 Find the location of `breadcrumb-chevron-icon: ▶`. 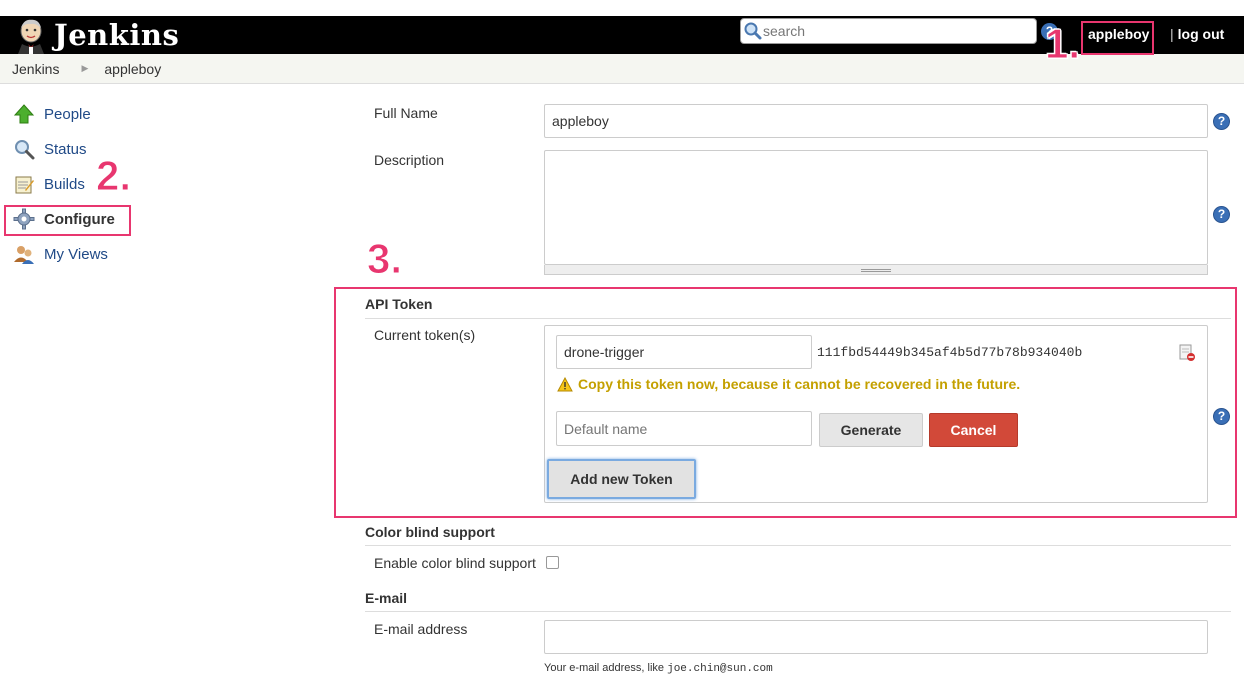

breadcrumb-chevron-icon: ▶ is located at coordinates (84, 68).